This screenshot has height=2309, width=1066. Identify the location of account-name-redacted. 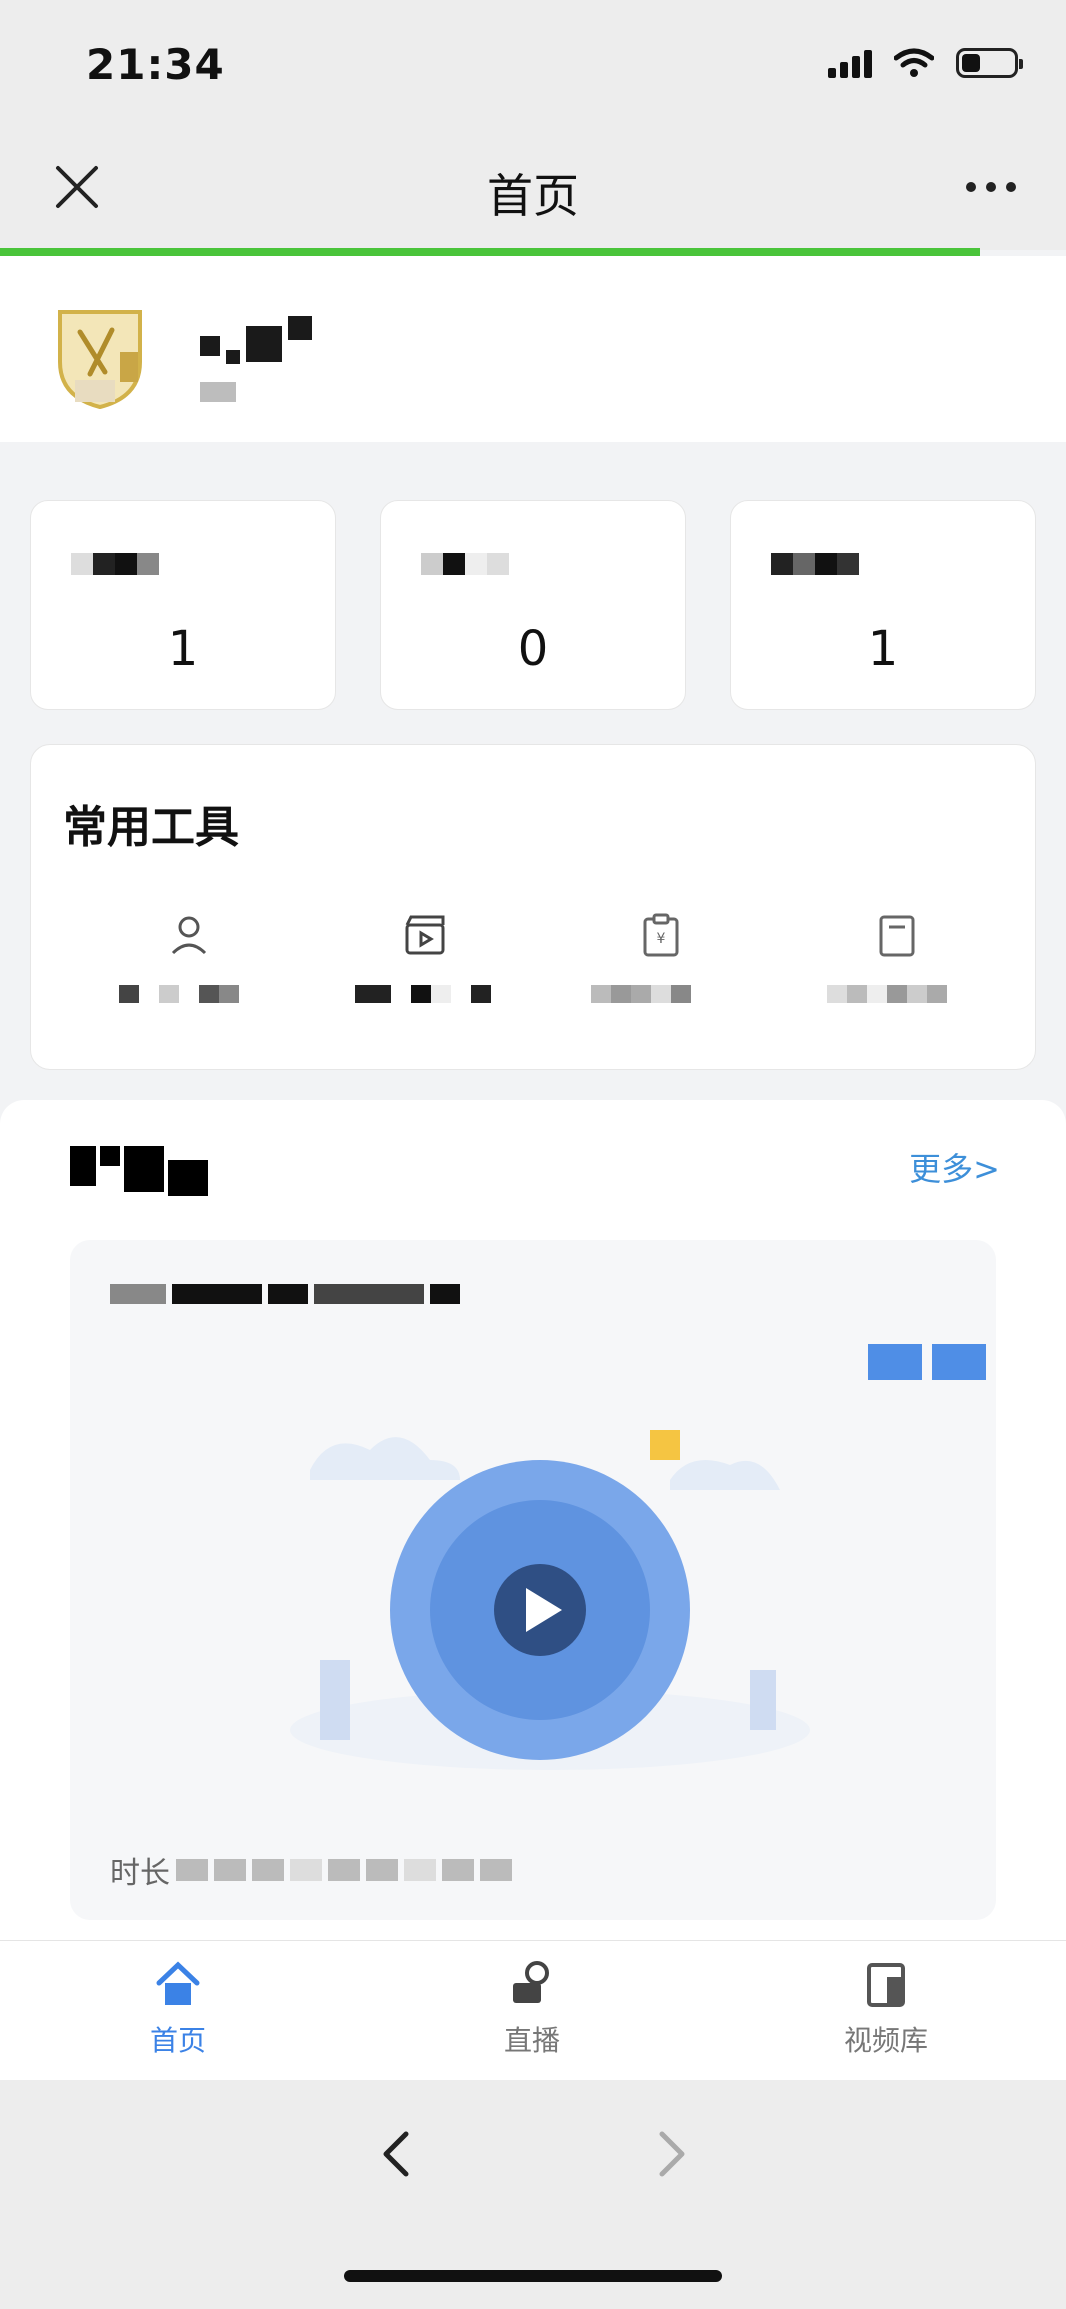
(256, 340).